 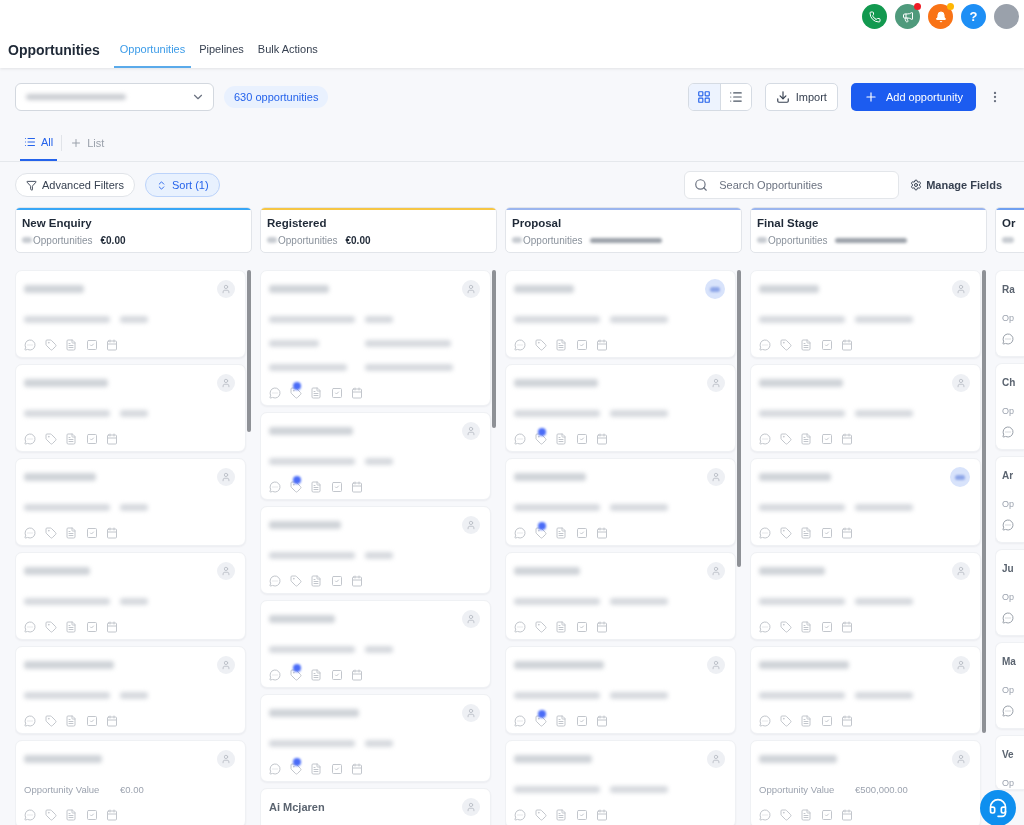 I want to click on opportunity-card: Ju Op, so click(x=1009, y=592).